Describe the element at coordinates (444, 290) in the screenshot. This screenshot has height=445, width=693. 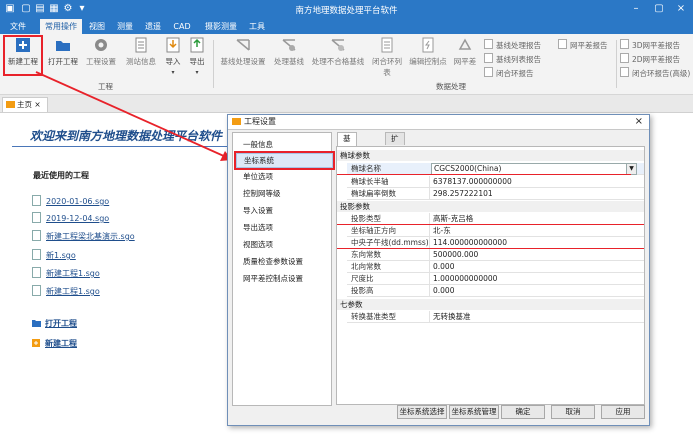
I see `projection-height-value: 0.000` at that location.